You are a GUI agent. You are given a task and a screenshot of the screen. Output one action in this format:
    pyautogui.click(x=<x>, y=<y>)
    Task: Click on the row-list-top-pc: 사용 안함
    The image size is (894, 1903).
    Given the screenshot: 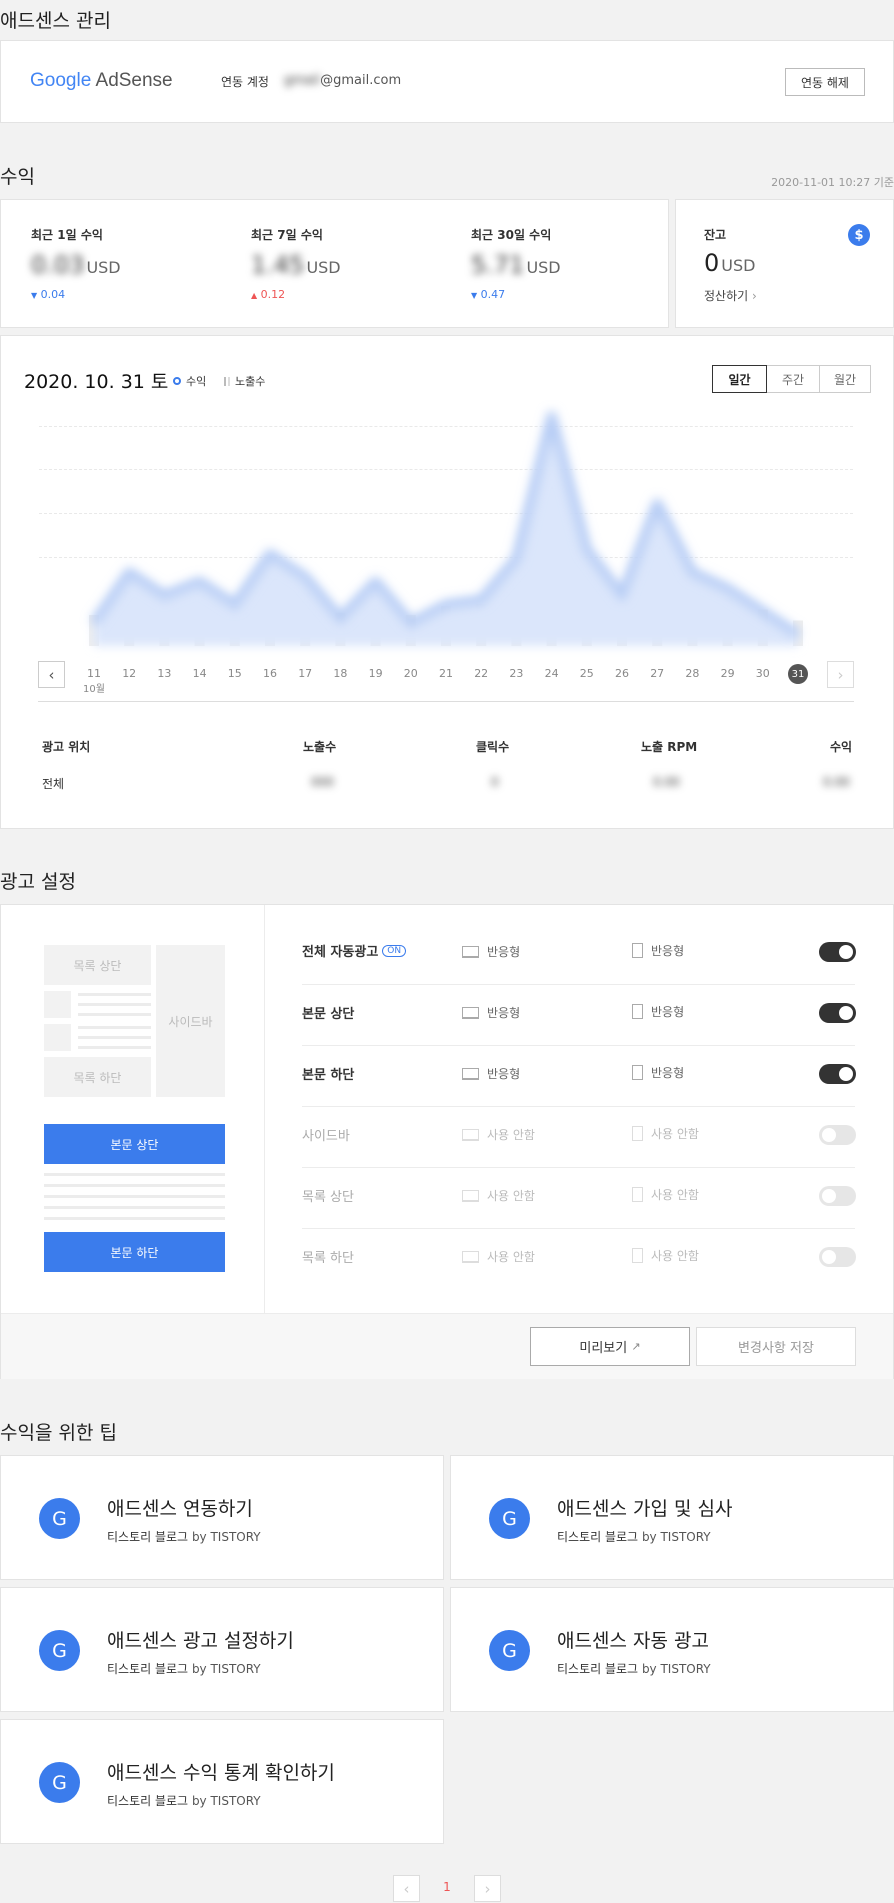 What is the action you would take?
    pyautogui.click(x=498, y=1195)
    